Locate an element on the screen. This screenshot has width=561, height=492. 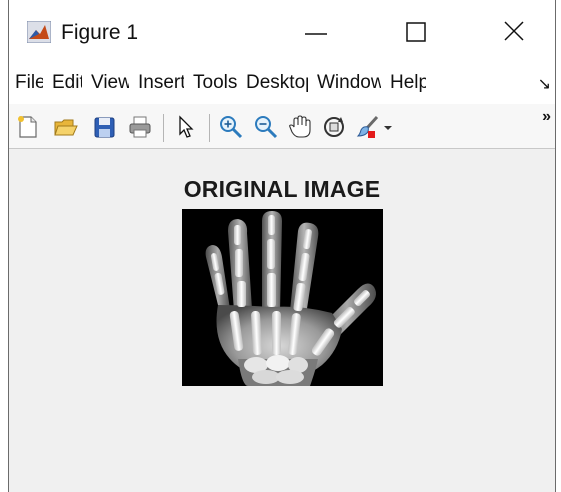
menu-tools: Tools is located at coordinates (215, 83).